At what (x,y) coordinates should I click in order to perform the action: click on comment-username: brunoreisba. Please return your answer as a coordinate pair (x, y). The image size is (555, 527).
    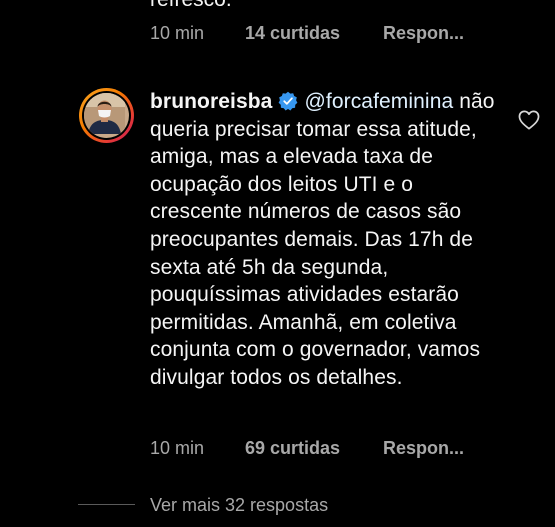
    Looking at the image, I should click on (211, 101).